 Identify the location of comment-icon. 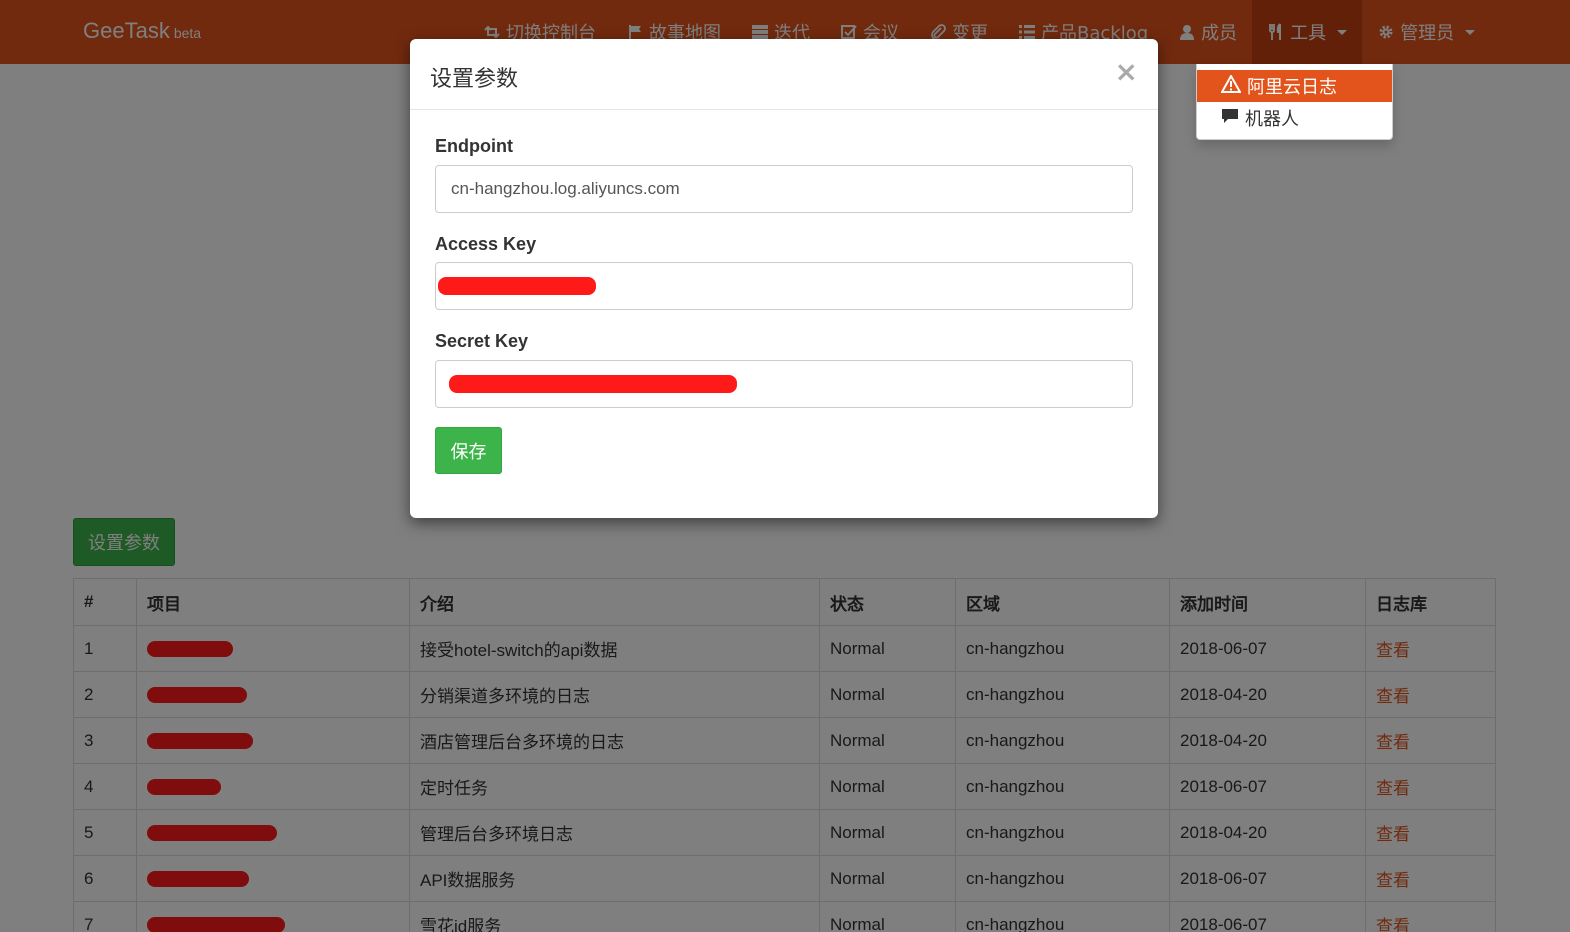
(1230, 118).